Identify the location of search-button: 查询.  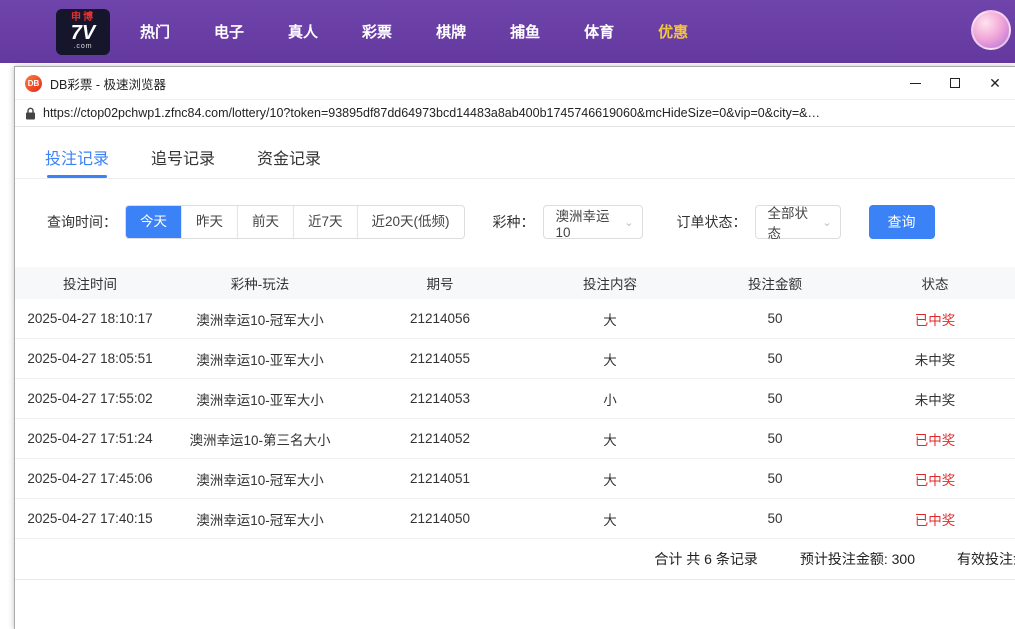
(901, 222).